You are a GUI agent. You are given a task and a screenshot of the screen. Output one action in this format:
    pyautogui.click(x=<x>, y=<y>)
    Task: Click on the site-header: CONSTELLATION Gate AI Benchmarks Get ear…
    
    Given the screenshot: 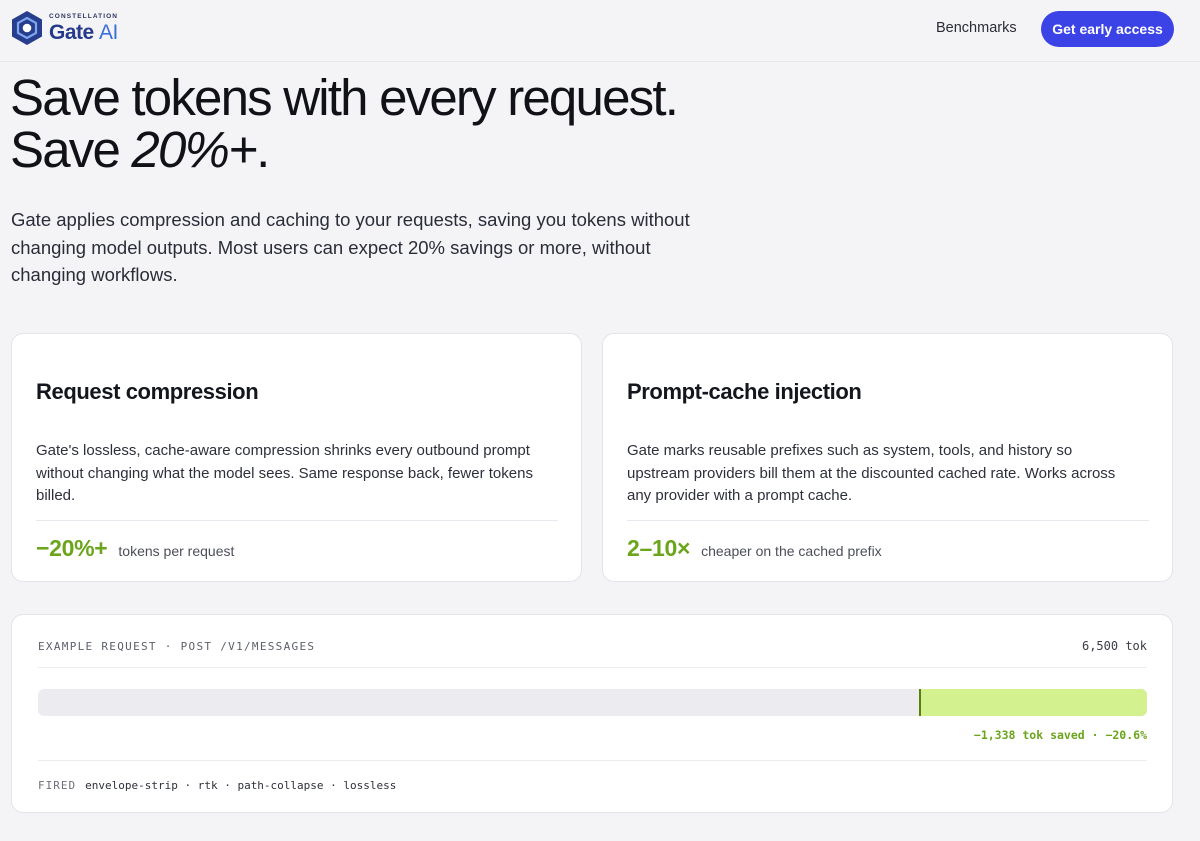 What is the action you would take?
    pyautogui.click(x=600, y=31)
    